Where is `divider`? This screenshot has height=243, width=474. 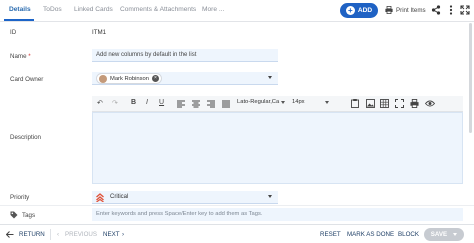 divider is located at coordinates (50, 234).